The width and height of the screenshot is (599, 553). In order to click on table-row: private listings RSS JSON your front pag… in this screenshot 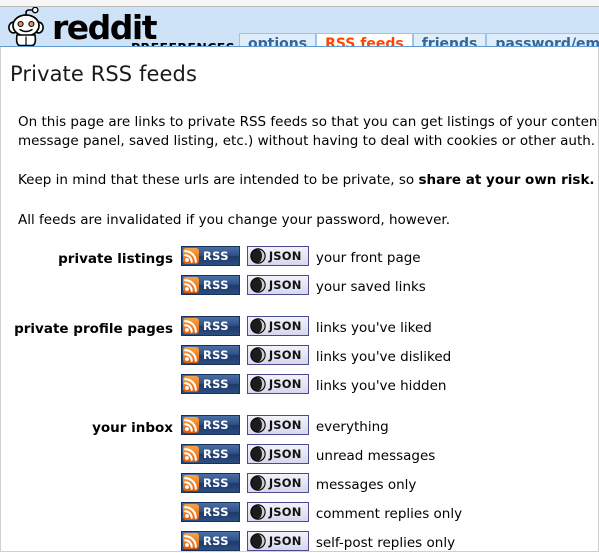, I will do `click(231, 260)`.